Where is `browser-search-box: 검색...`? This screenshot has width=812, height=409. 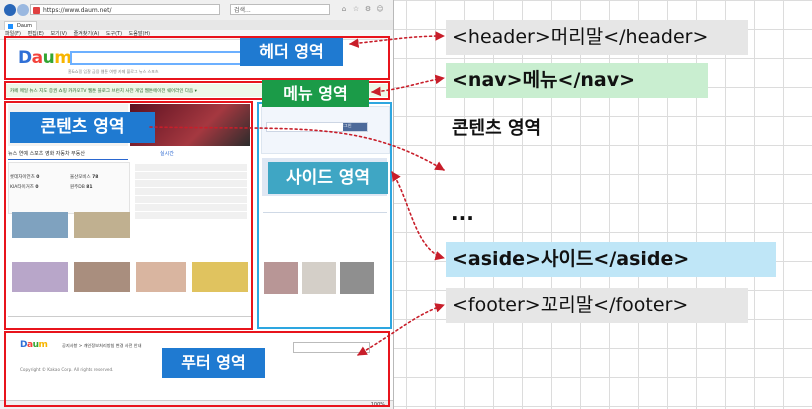 browser-search-box: 검색... is located at coordinates (280, 9).